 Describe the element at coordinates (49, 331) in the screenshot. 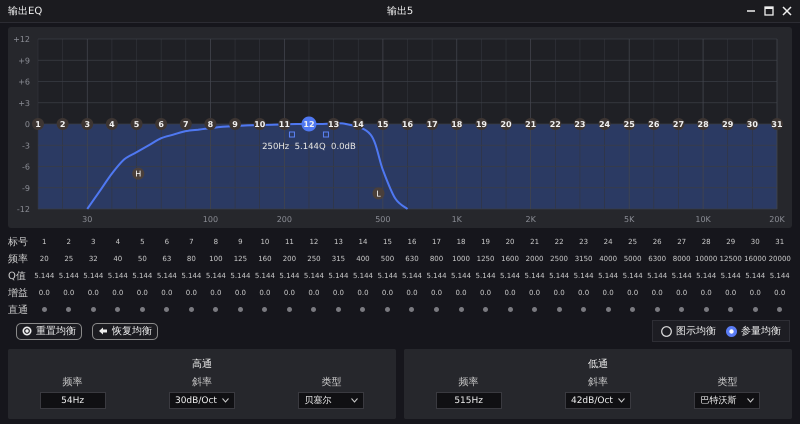

I see `reset-button: 重置均衡` at that location.